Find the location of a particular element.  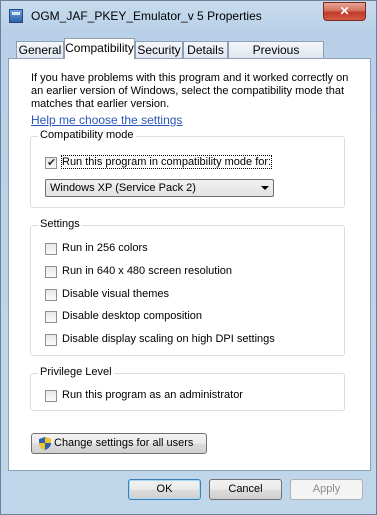

close-button: ✕ is located at coordinates (344, 11).